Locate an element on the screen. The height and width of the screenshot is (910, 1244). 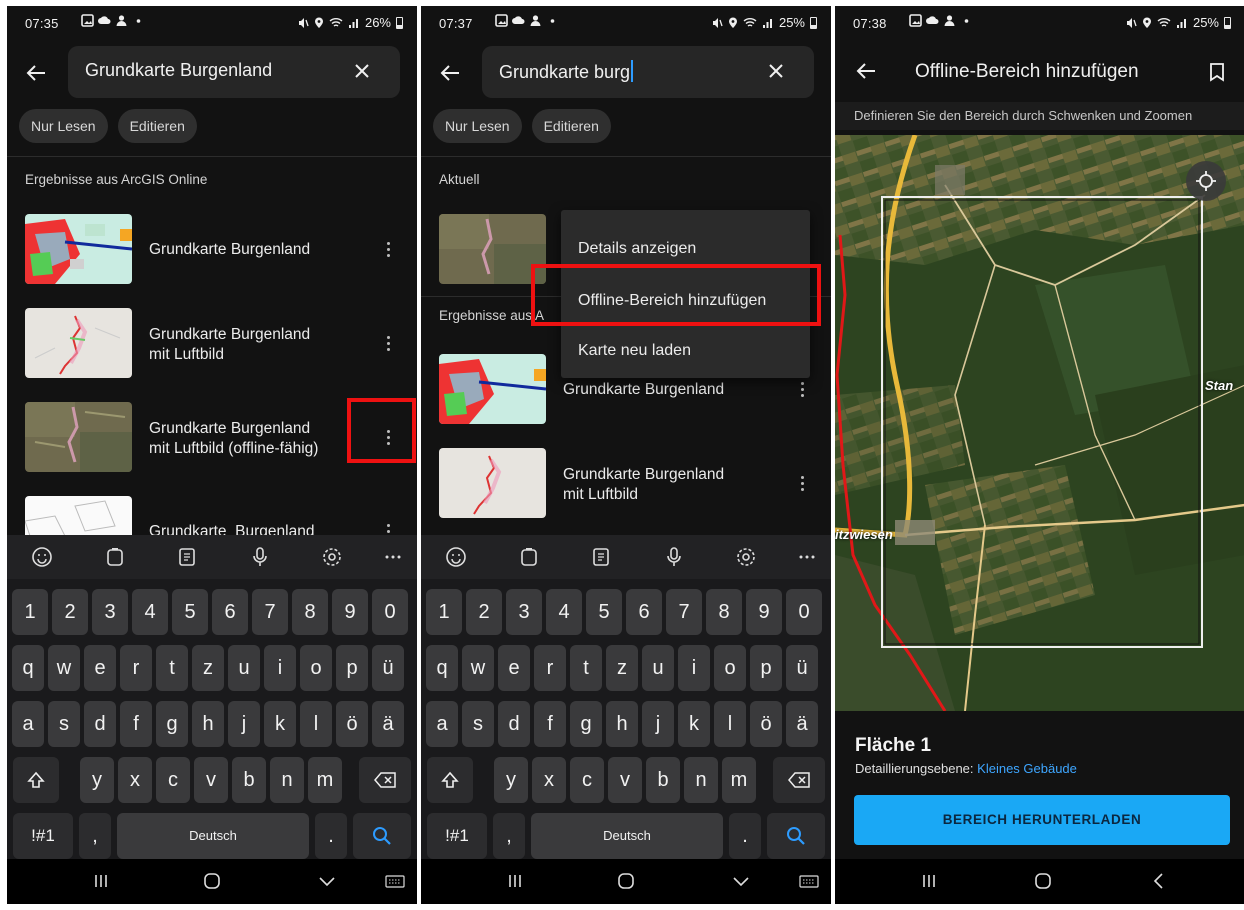
text-editor-icon is located at coordinates (187, 557).